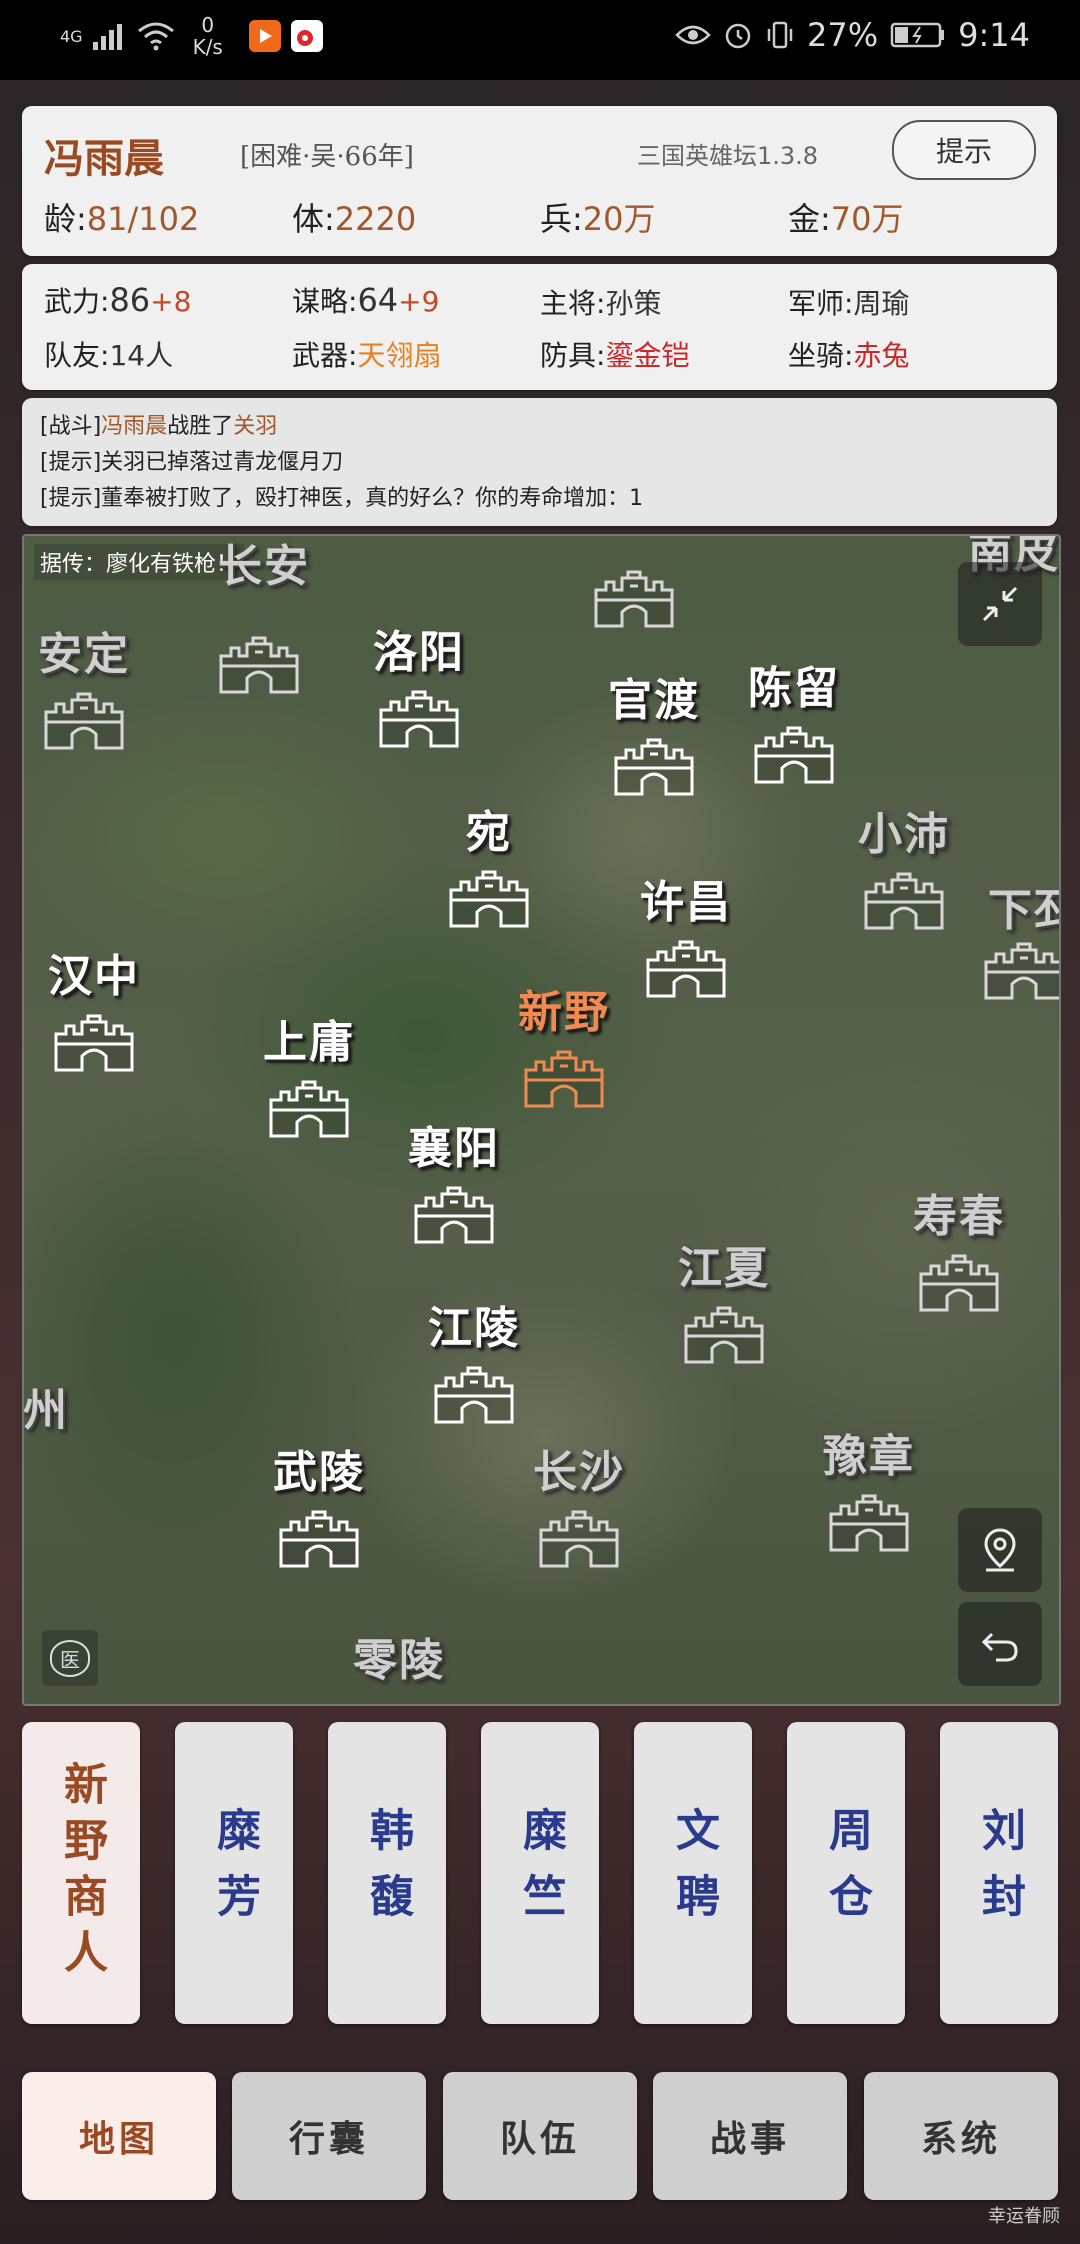 This screenshot has width=1080, height=2244. Describe the element at coordinates (366, 300) in the screenshot. I see `strategy-stat: 谋略:64+9` at that location.